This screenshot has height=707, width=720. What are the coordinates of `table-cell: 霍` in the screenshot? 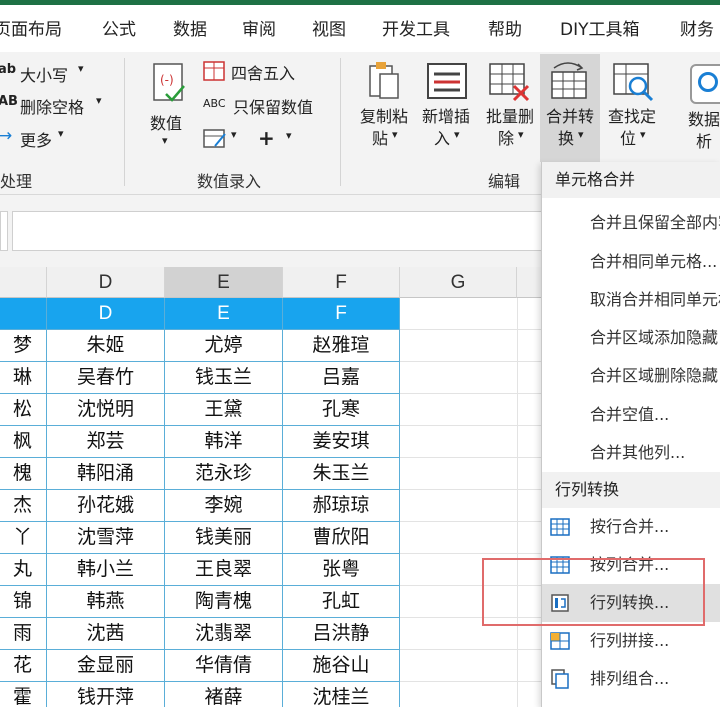 It's located at (23, 694).